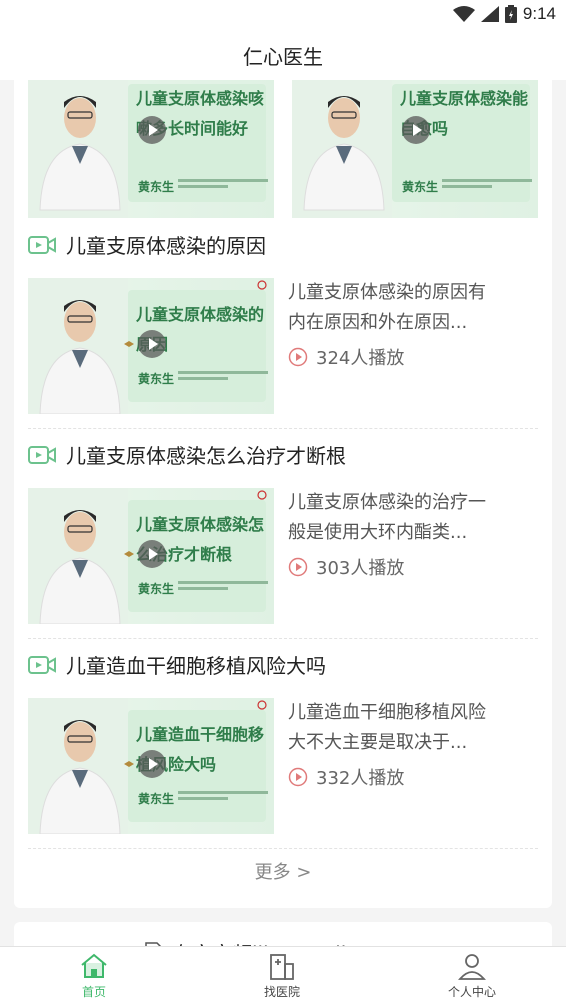 This screenshot has height=1006, width=566. I want to click on video-title: 儿童支原体感染怎么治疗才断根, so click(206, 456).